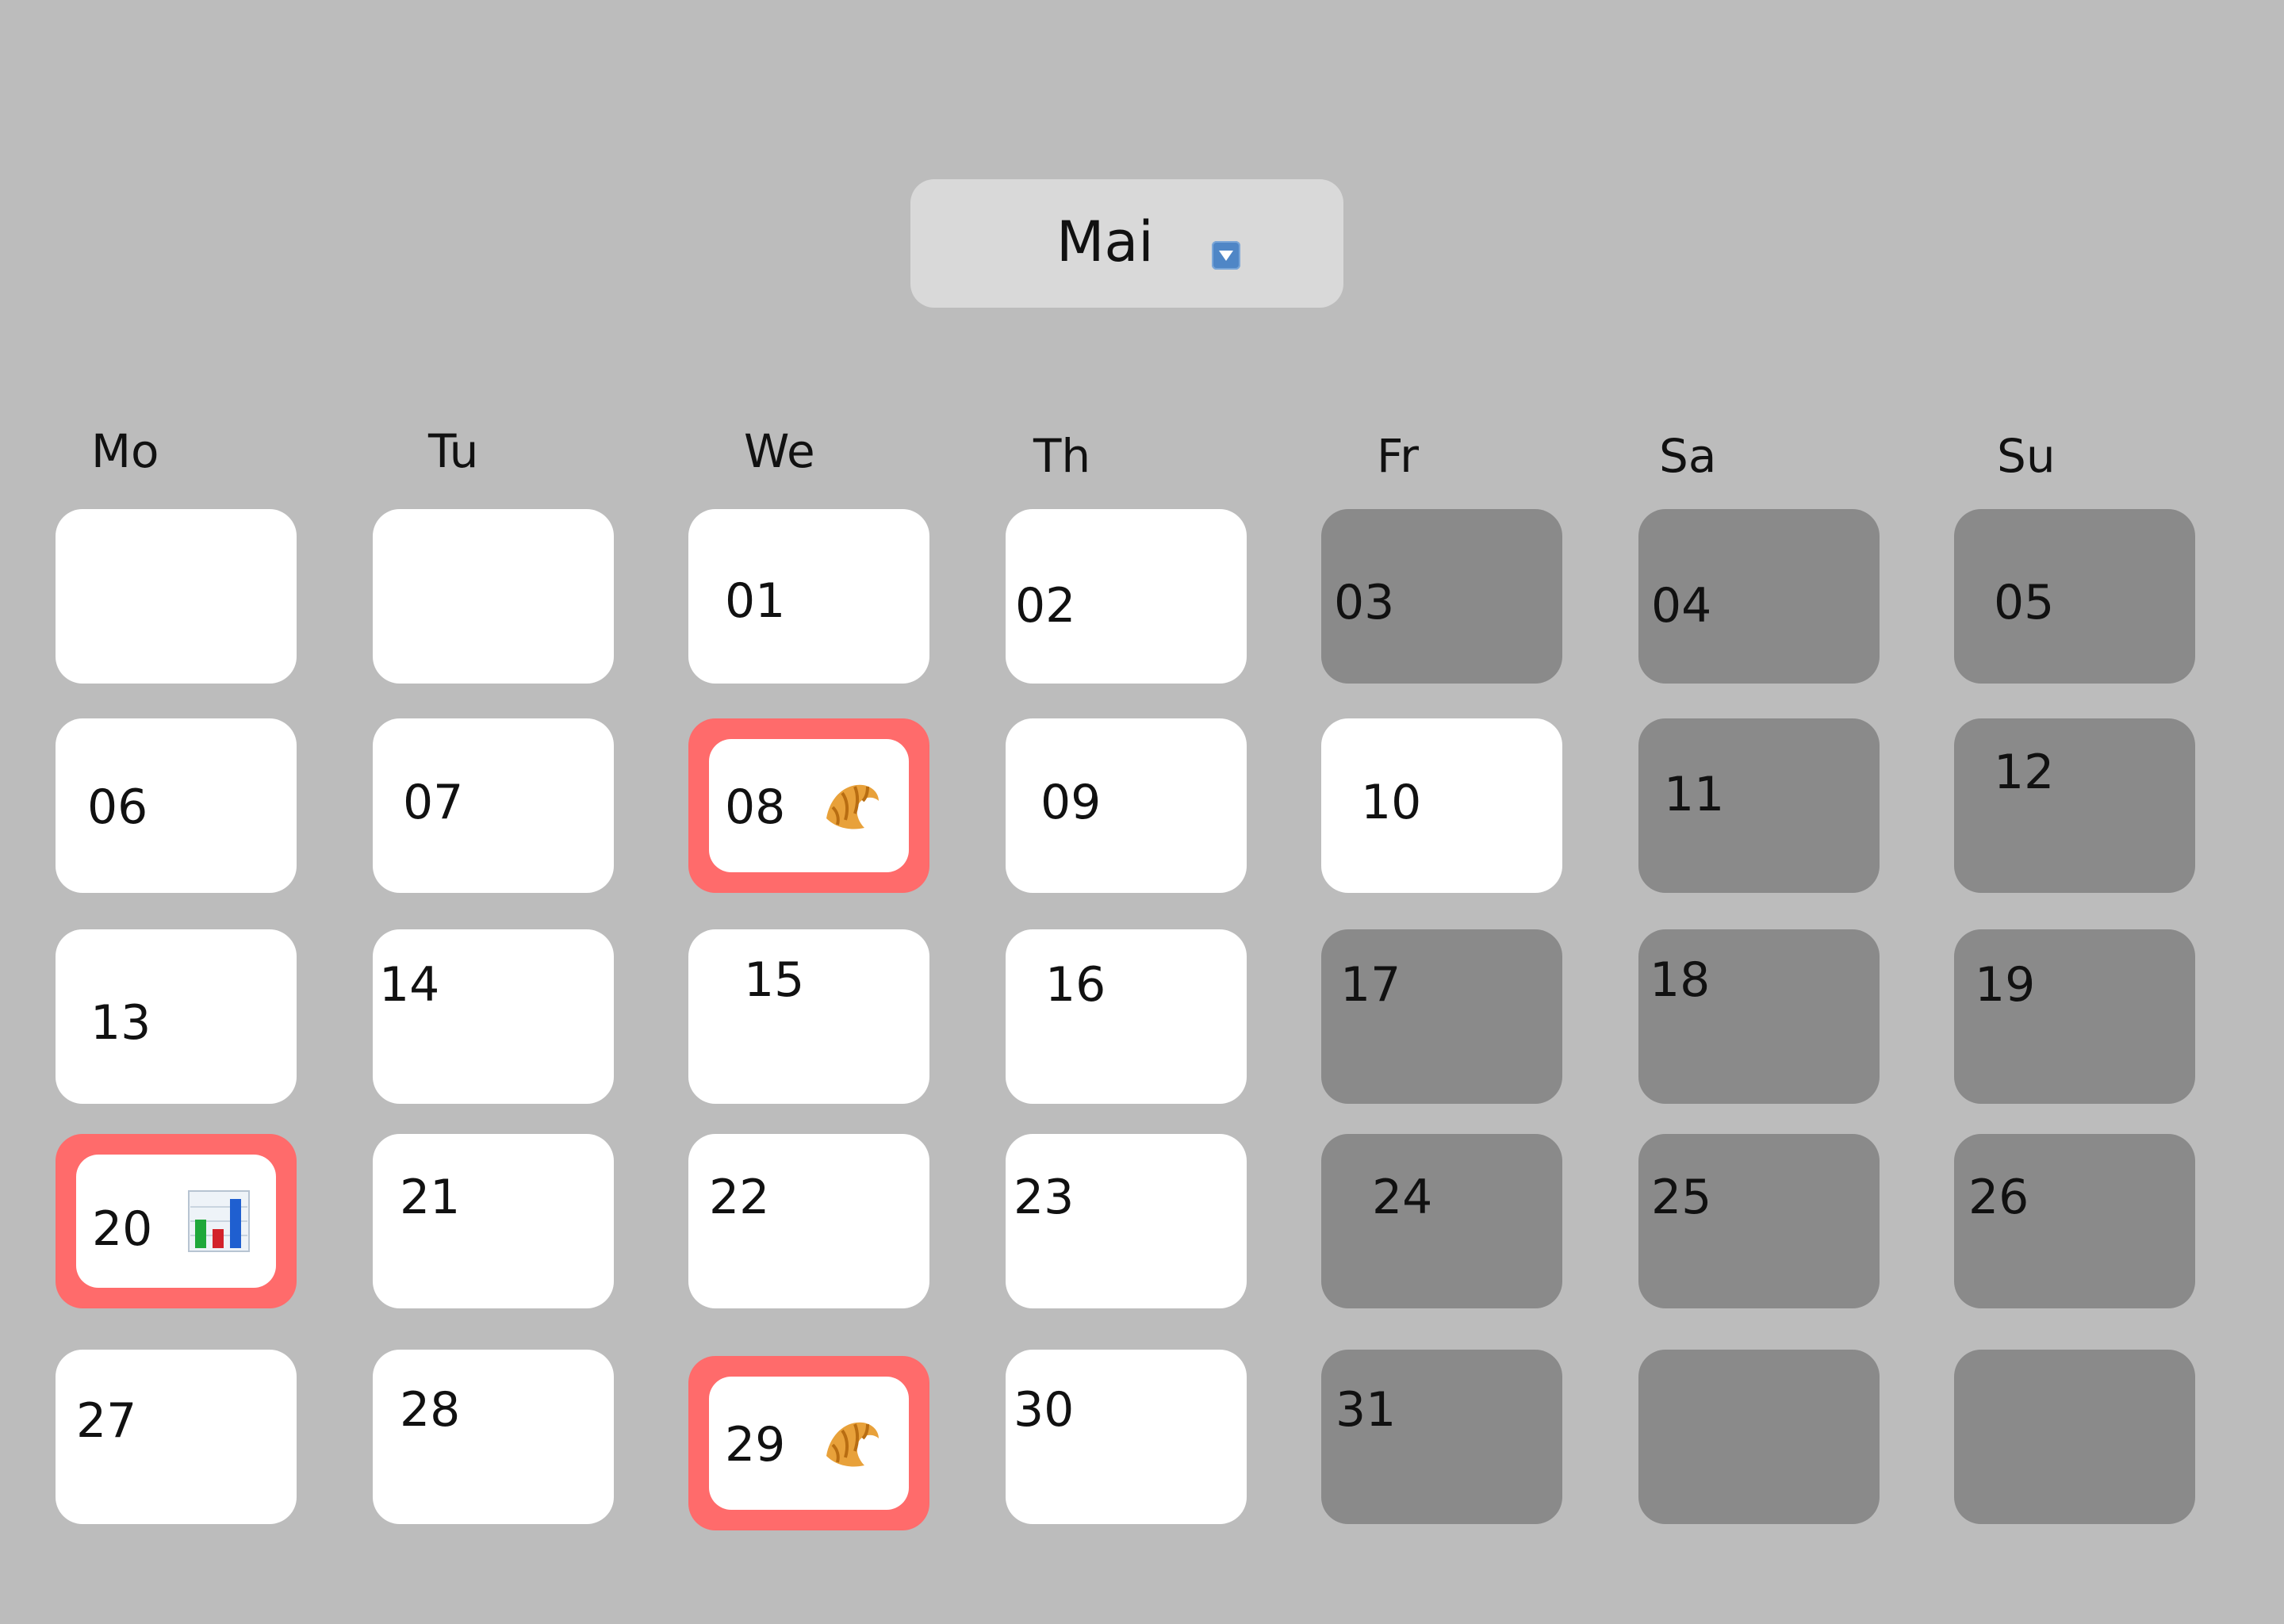  I want to click on day-cell-weekend: 12, so click(2074, 805).